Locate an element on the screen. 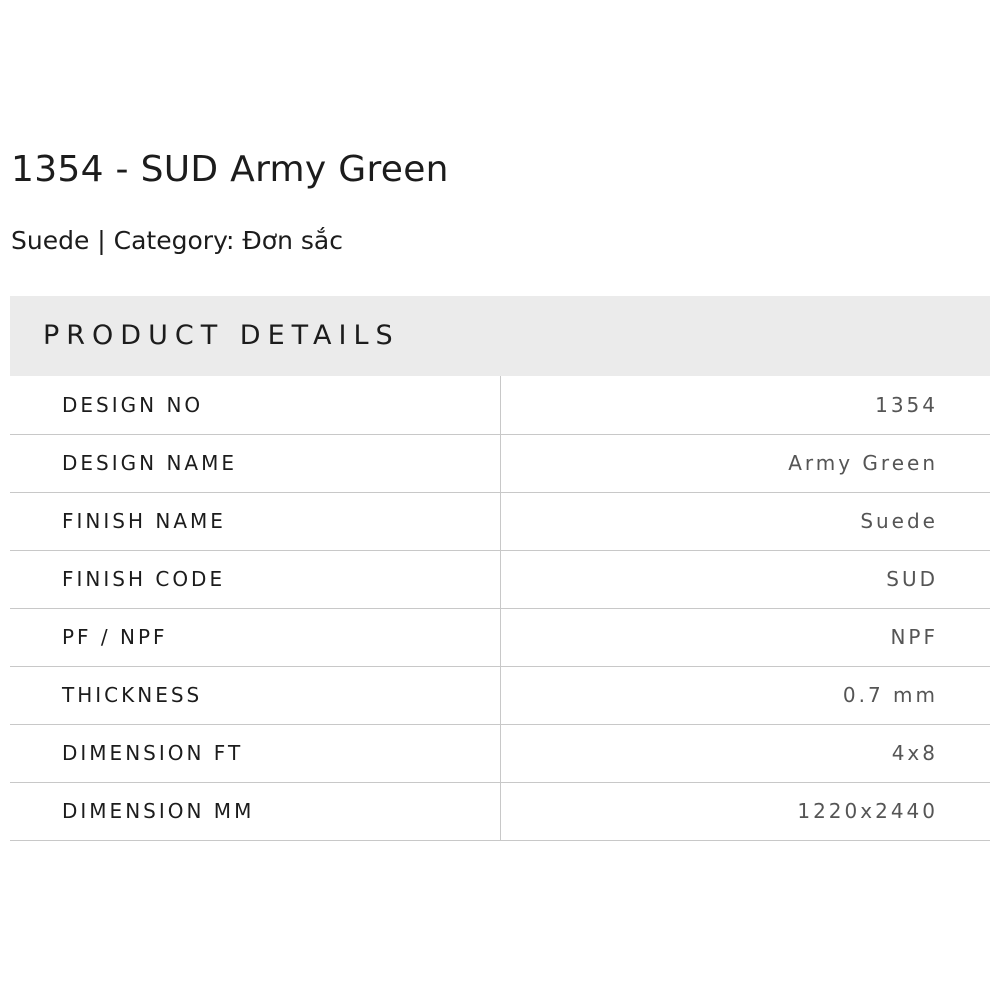 This screenshot has width=1000, height=1000. table-row: DESIGN NO 1354 is located at coordinates (500, 405).